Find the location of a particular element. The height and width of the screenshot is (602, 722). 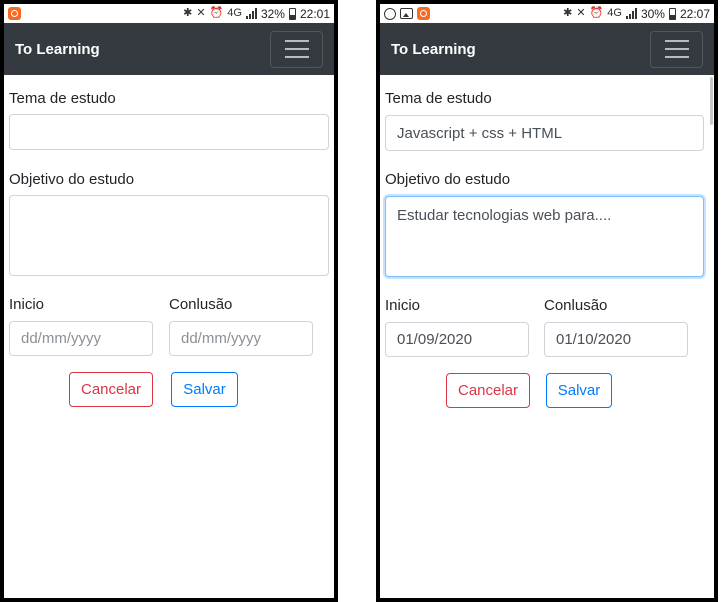

clock: 22:07 is located at coordinates (694, 13).